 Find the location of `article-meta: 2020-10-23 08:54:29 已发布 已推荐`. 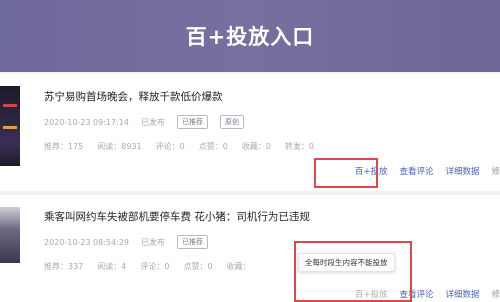

article-meta: 2020-10-23 08:54:29 已发布 已推荐 is located at coordinates (132, 242).